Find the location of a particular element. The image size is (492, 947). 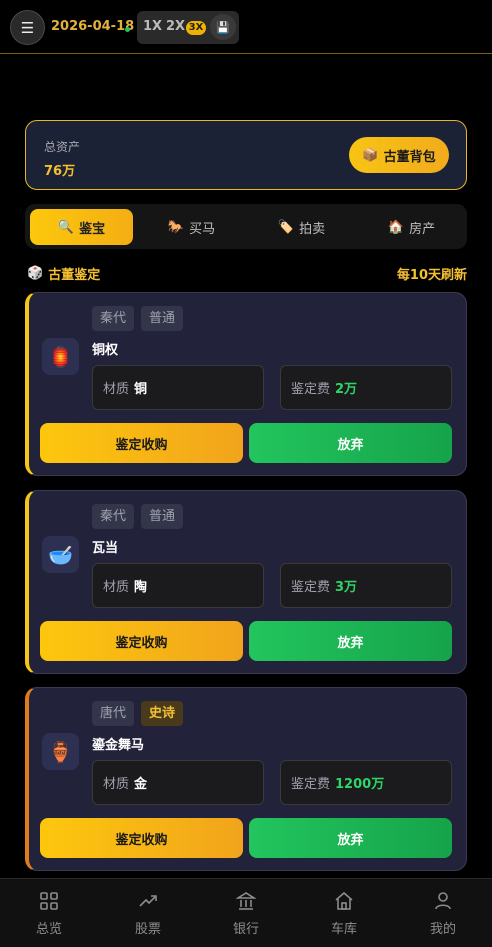

section-title-text: 古董鉴定 is located at coordinates (74, 275).